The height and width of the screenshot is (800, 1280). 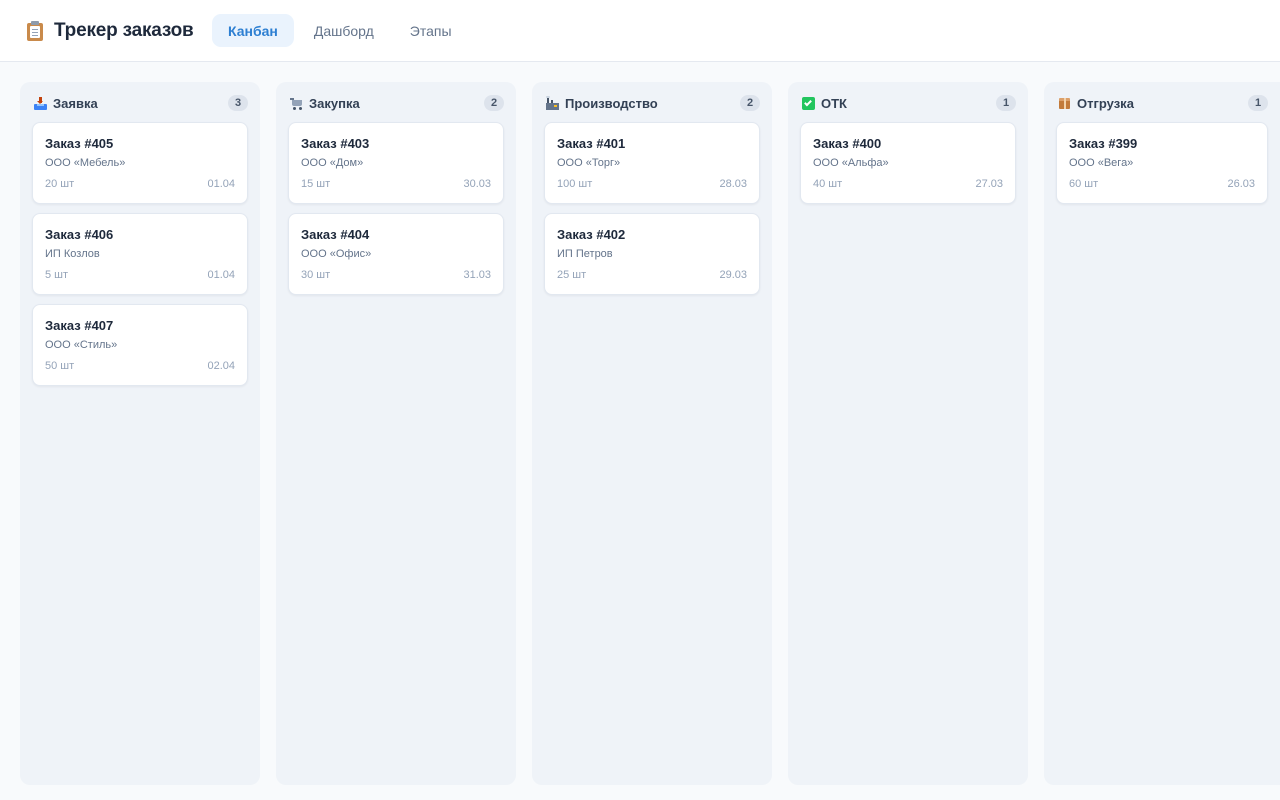 I want to click on app-brand: Трекер заказов, so click(x=119, y=31).